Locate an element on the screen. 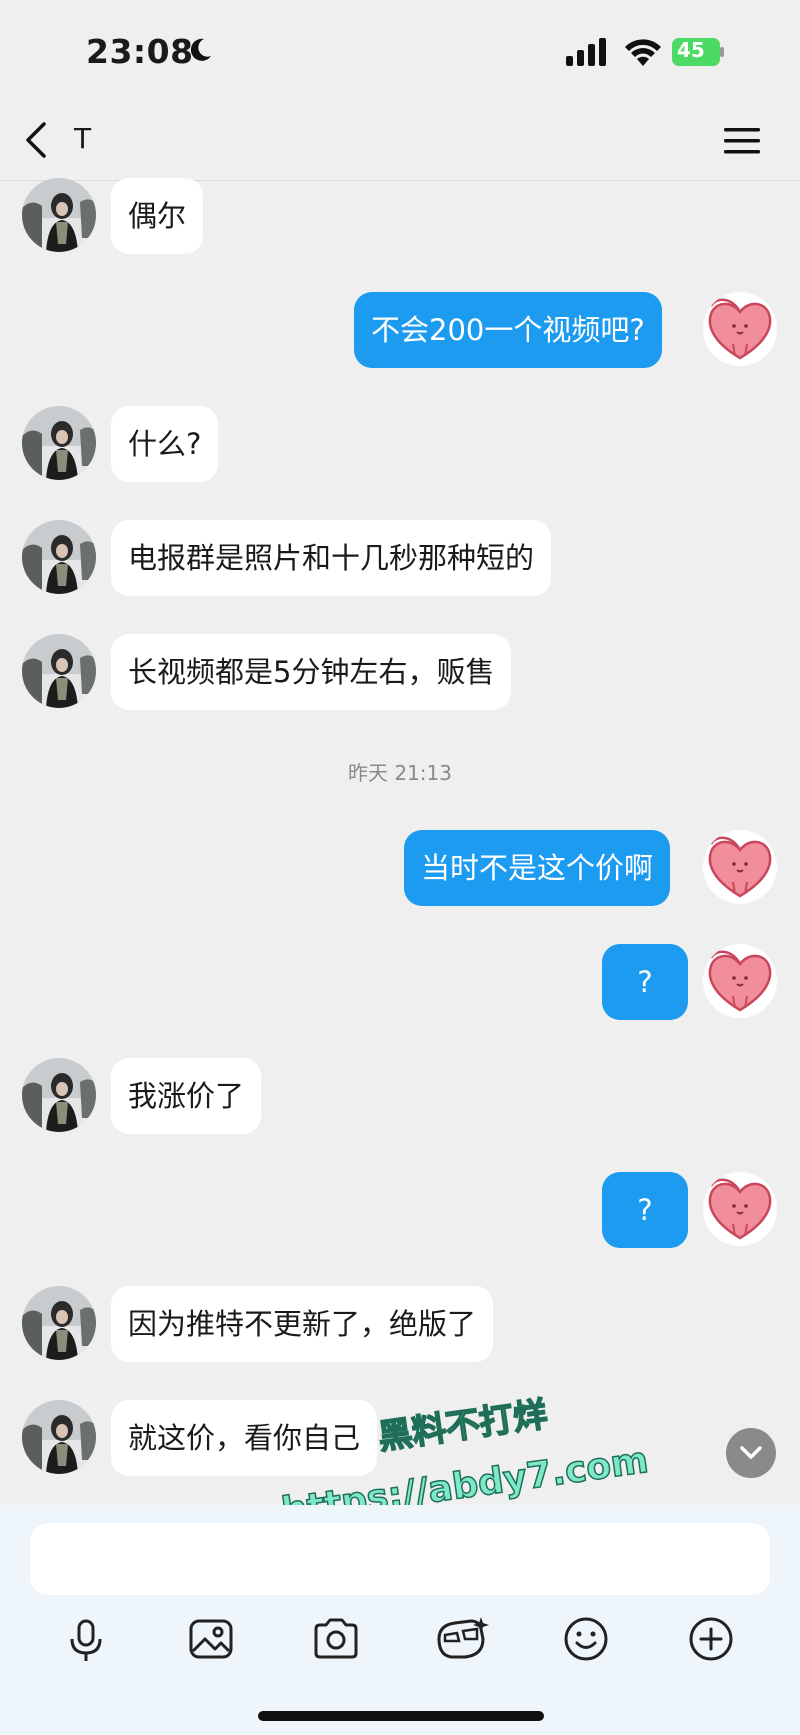 Image resolution: width=800 pixels, height=1735 pixels. signal-icon is located at coordinates (586, 52).